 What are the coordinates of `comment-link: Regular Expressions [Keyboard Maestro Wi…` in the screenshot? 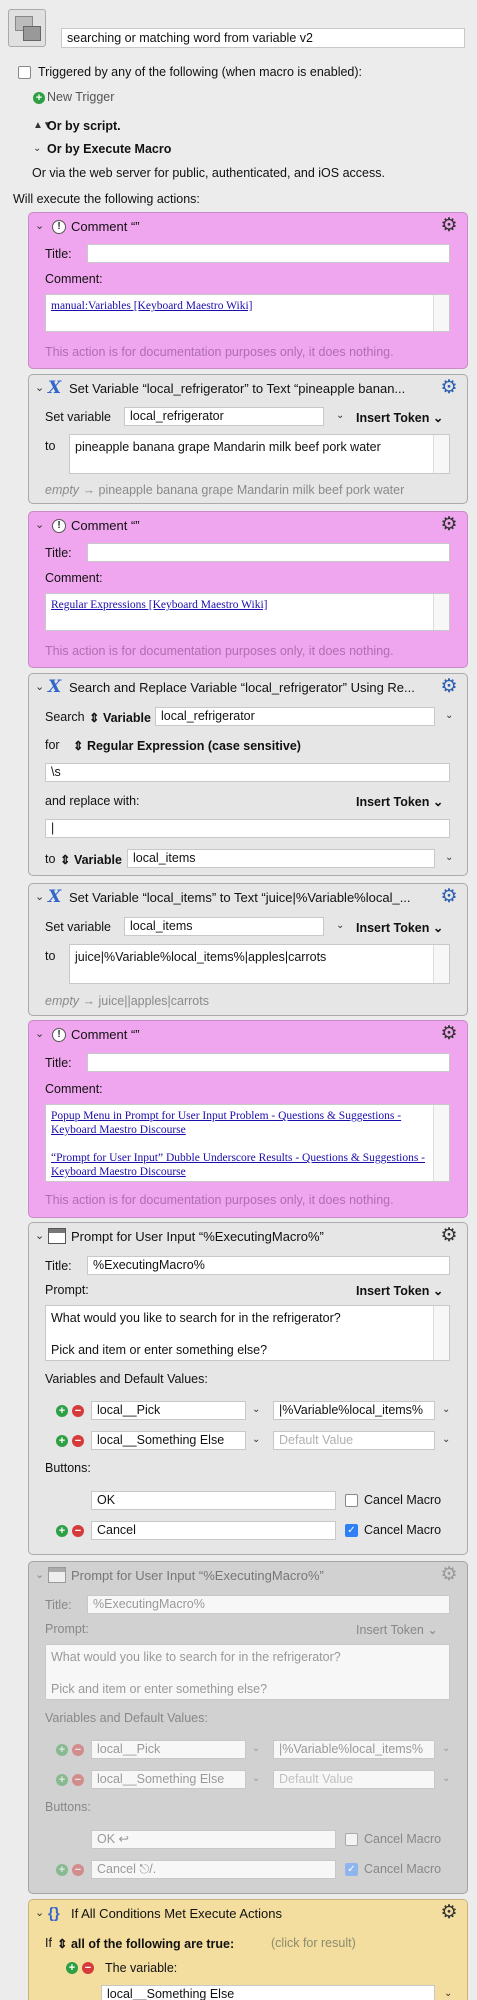 It's located at (247, 605).